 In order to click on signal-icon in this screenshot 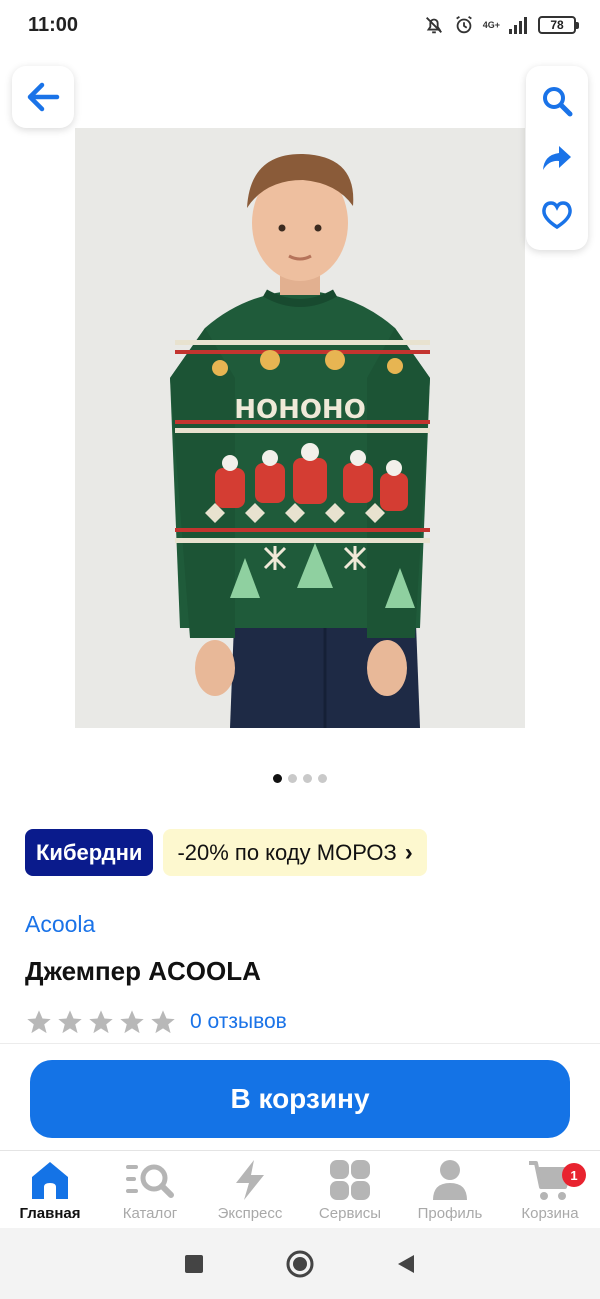, I will do `click(518, 25)`.